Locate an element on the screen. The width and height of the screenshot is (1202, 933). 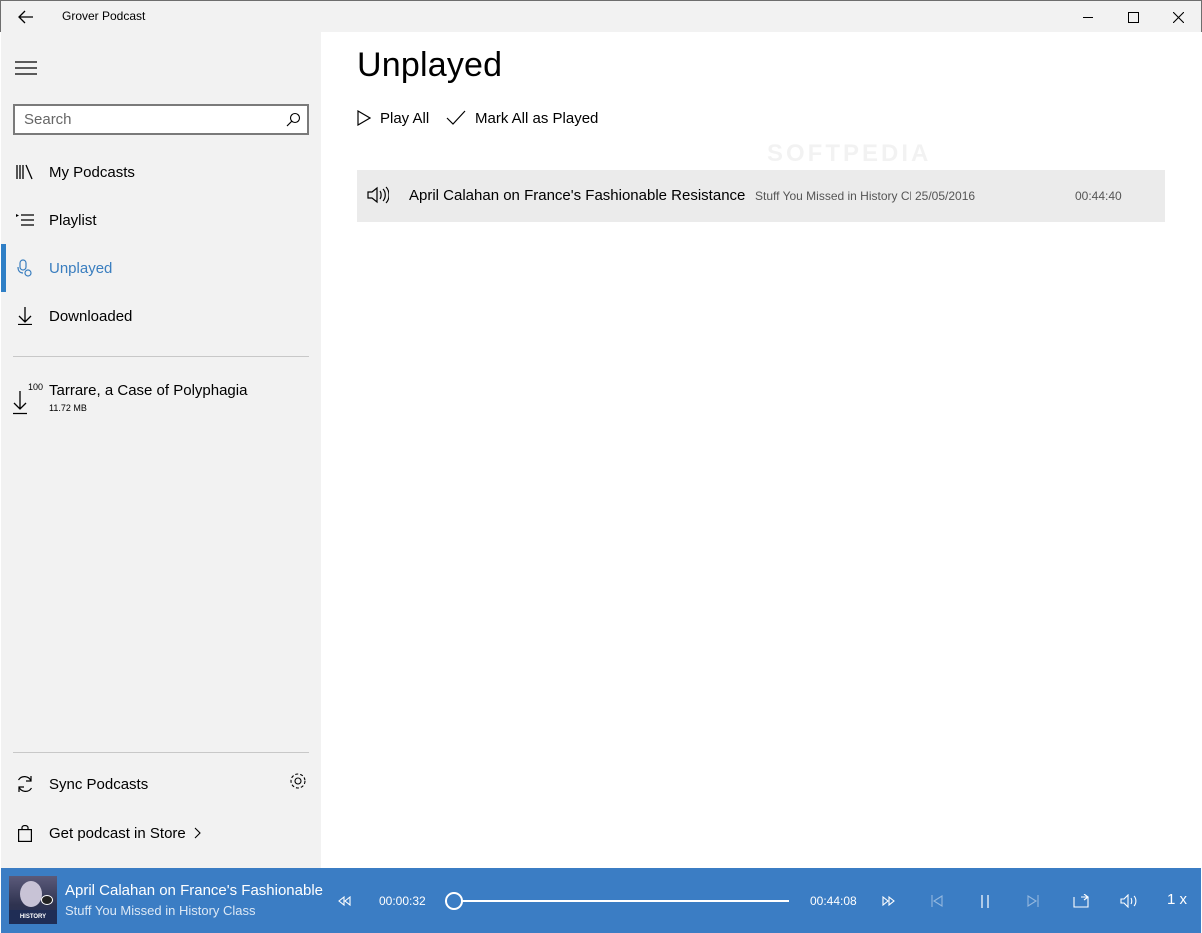
artwork-text: HISTORY CLASS is located at coordinates (33, 917).